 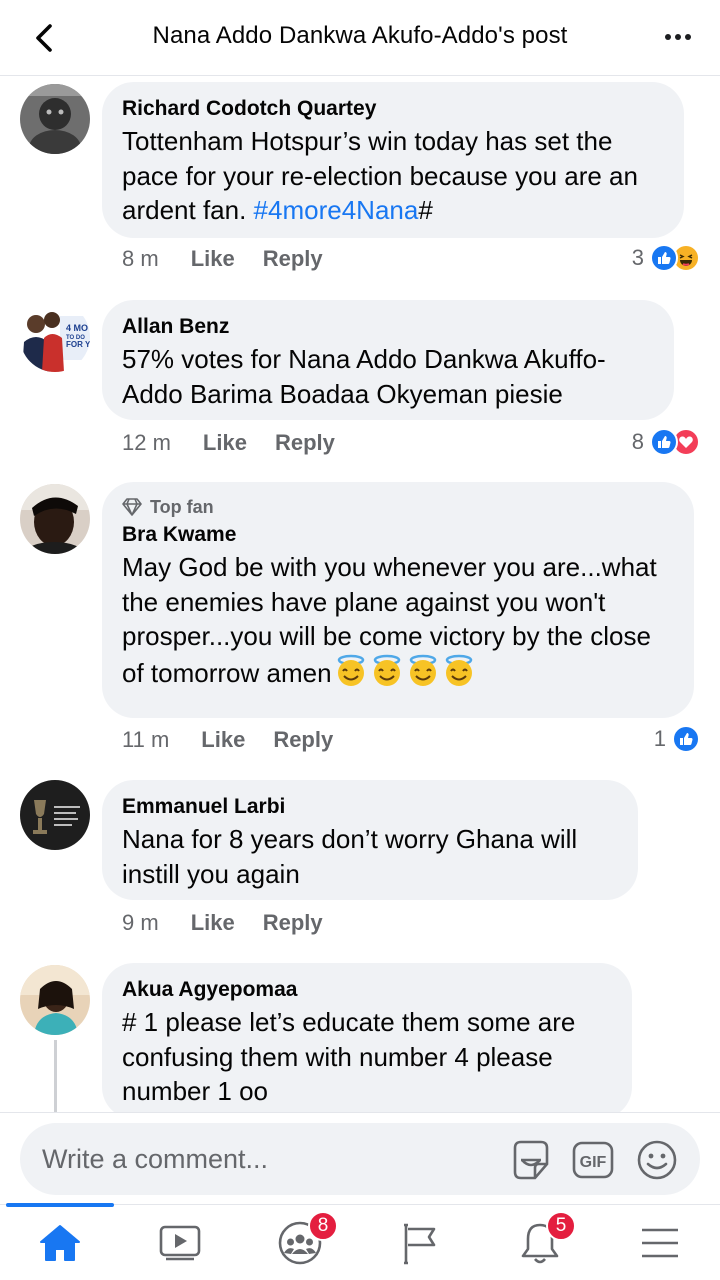 I want to click on sticker-button, so click(x=531, y=1160).